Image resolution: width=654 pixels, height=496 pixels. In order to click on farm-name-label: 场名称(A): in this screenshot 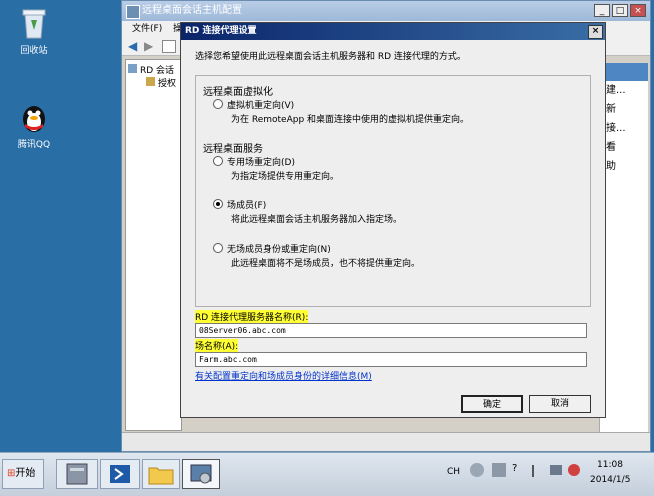, I will do `click(217, 345)`.